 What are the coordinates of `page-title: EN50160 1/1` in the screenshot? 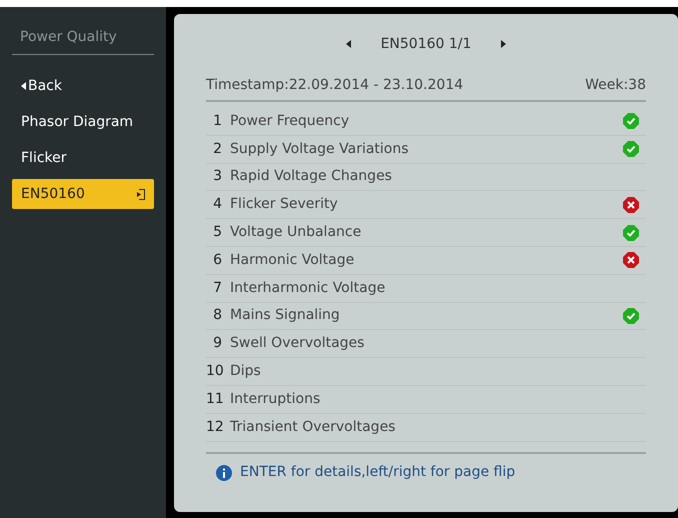 It's located at (426, 44).